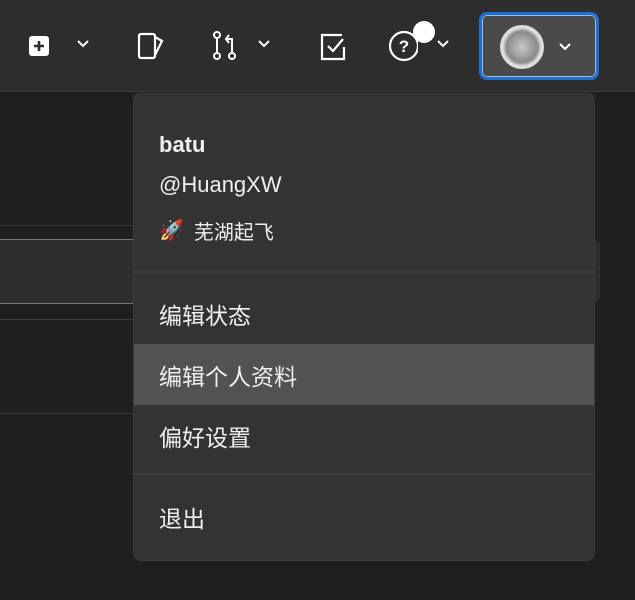 Image resolution: width=635 pixels, height=600 pixels. Describe the element at coordinates (364, 313) in the screenshot. I see `menu-item-edit-status: 编辑状态` at that location.